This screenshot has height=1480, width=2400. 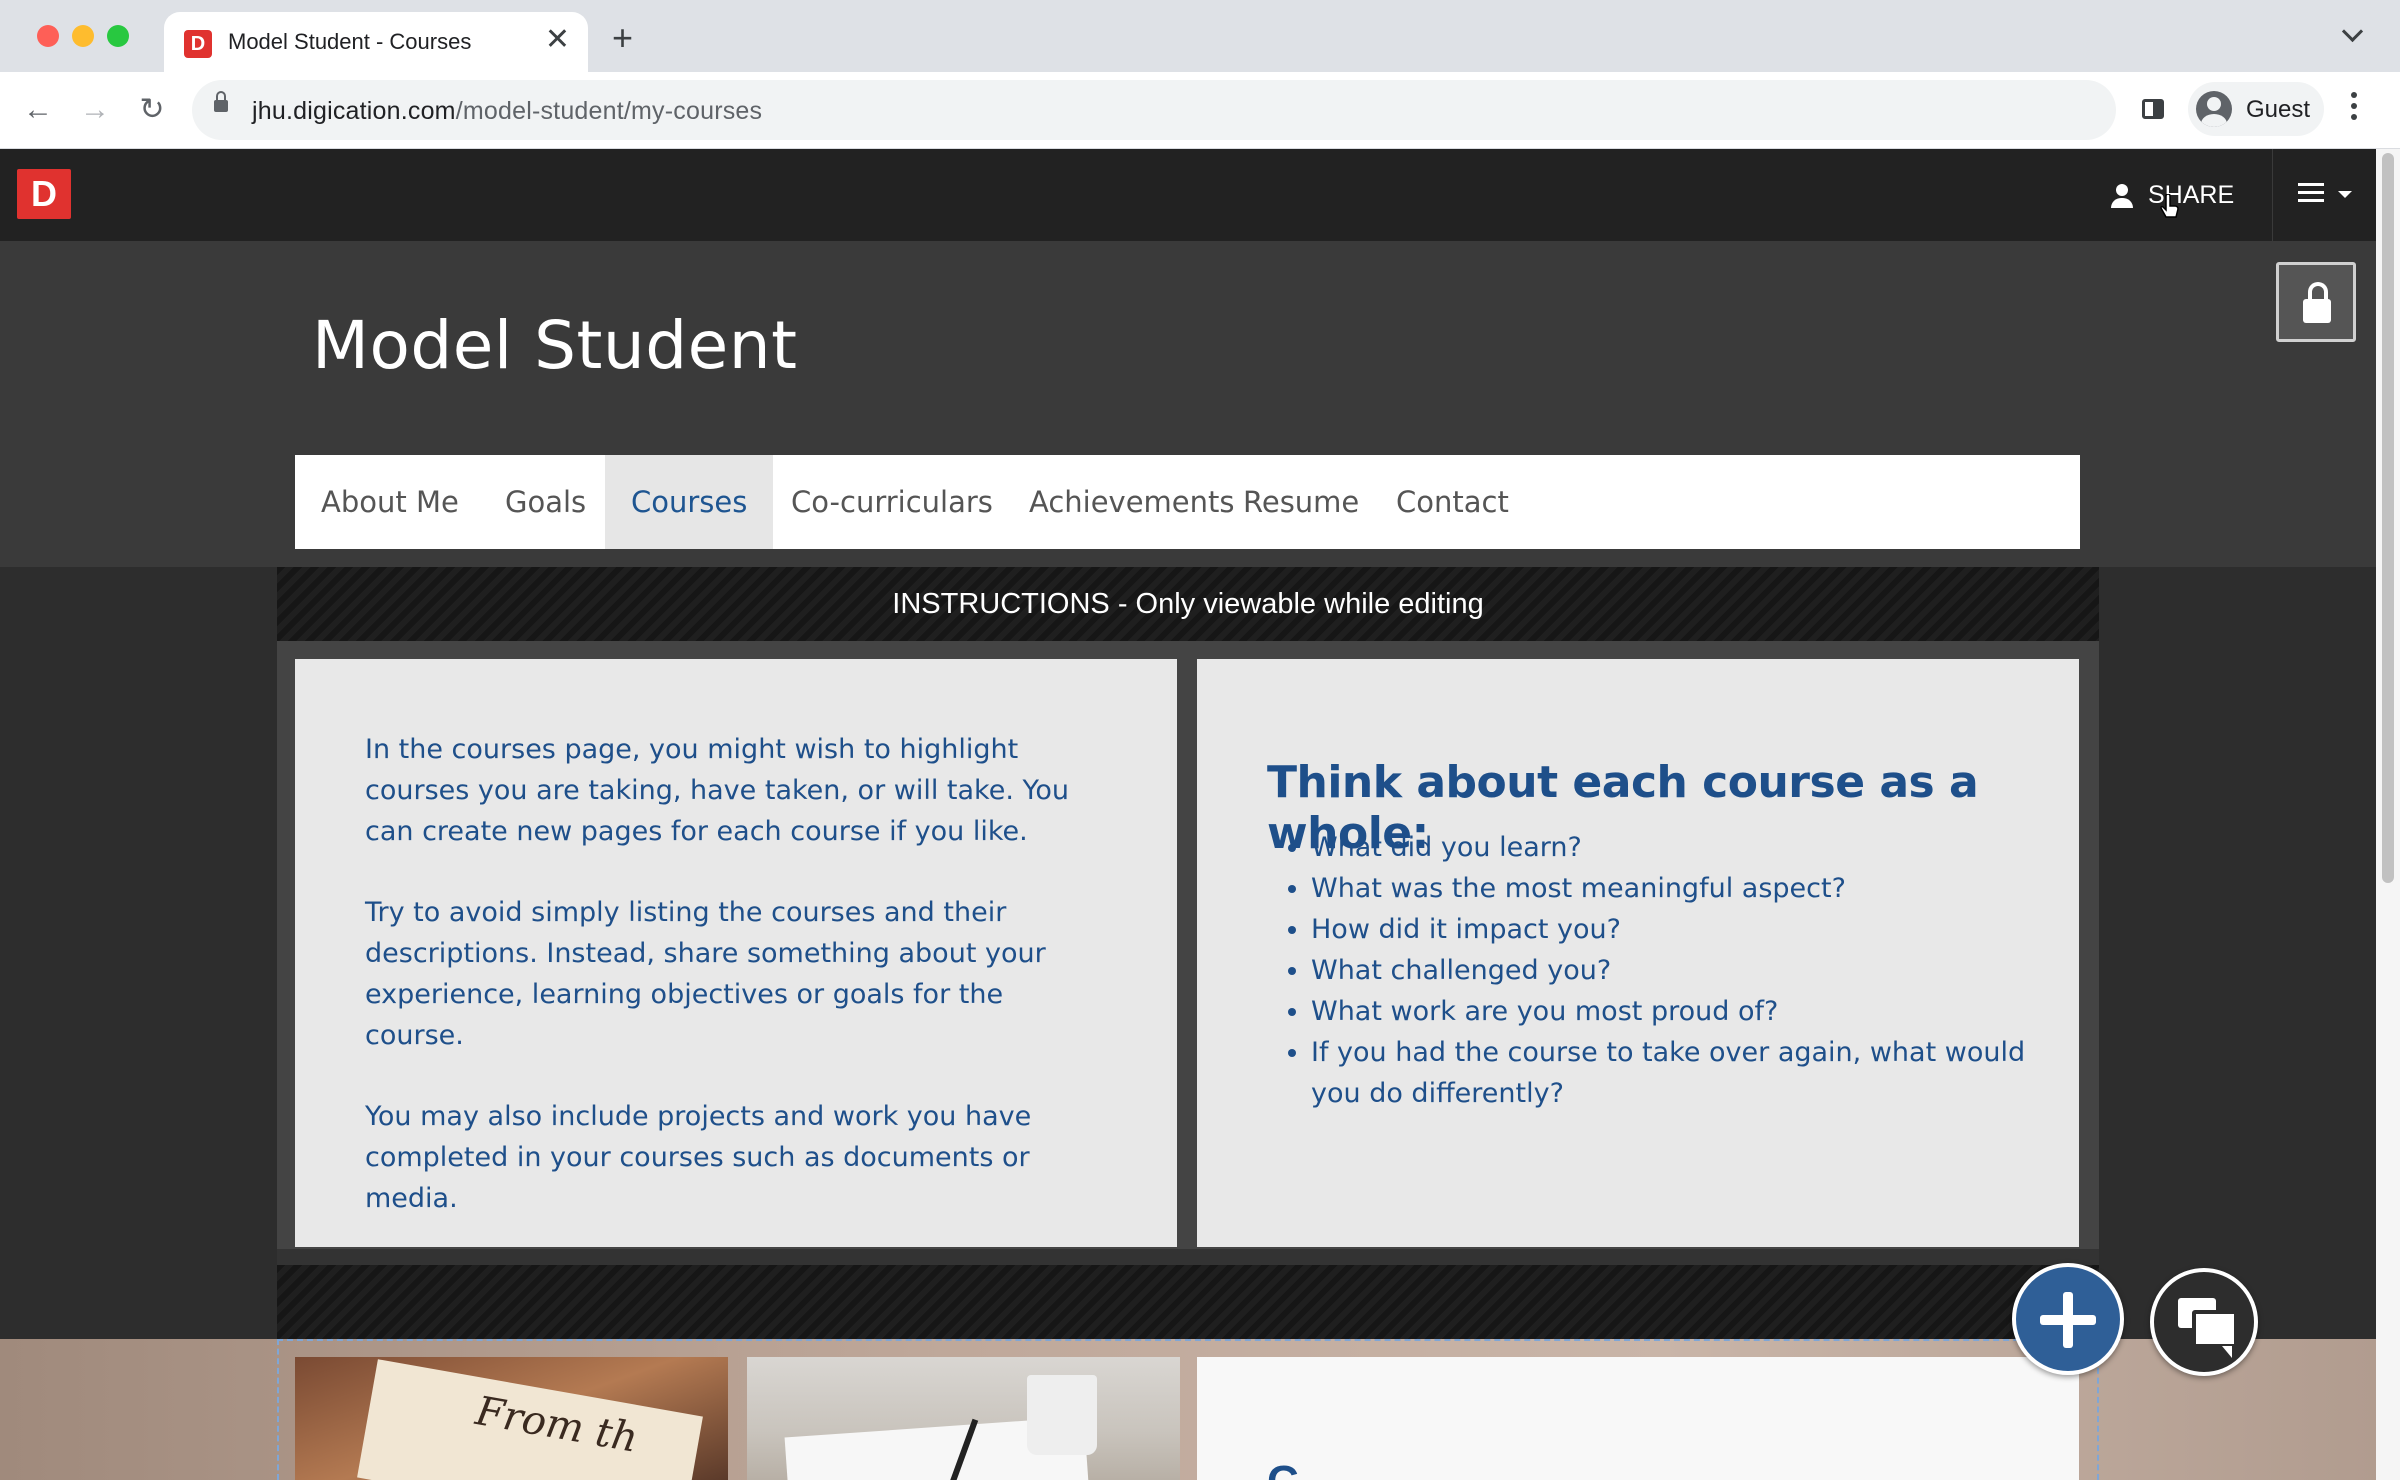 I want to click on hand-cursor-icon, so click(x=2169, y=206).